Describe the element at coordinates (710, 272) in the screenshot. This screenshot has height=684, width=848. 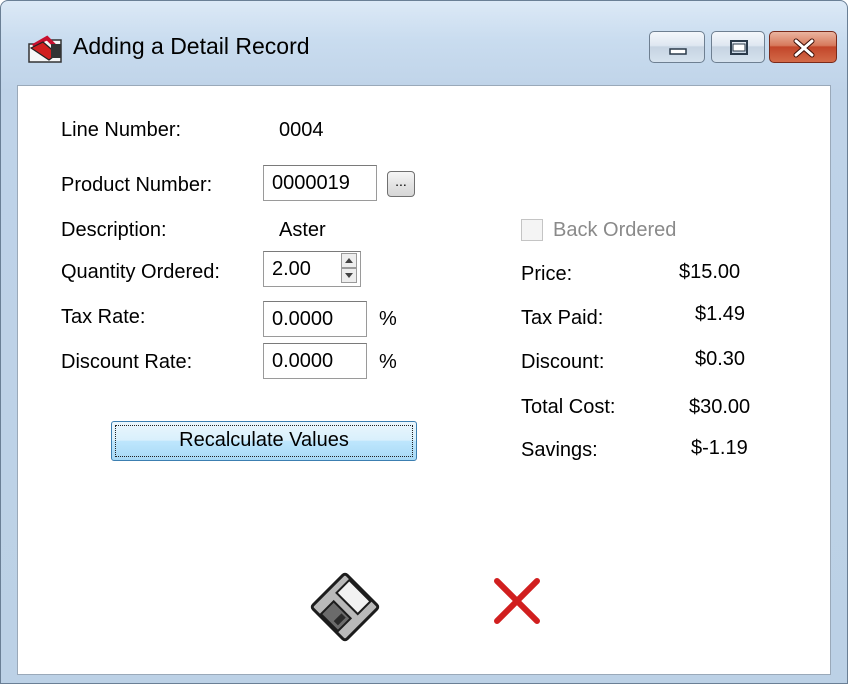
I see `price-value: $15.00` at that location.